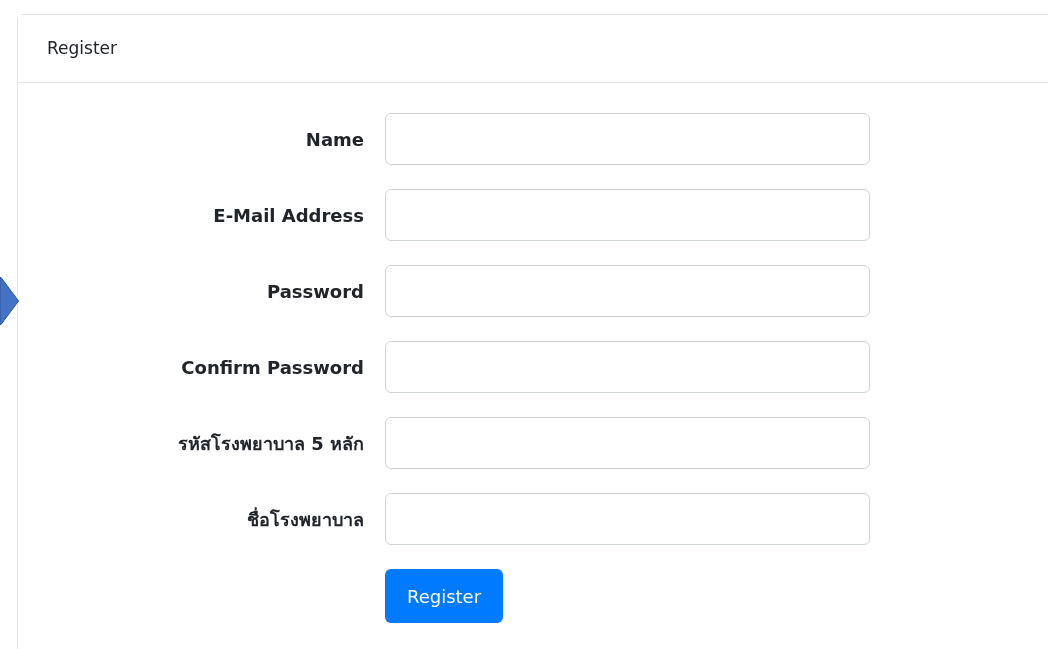  I want to click on field-label: ชื่อโรงพยาบาล, so click(305, 519).